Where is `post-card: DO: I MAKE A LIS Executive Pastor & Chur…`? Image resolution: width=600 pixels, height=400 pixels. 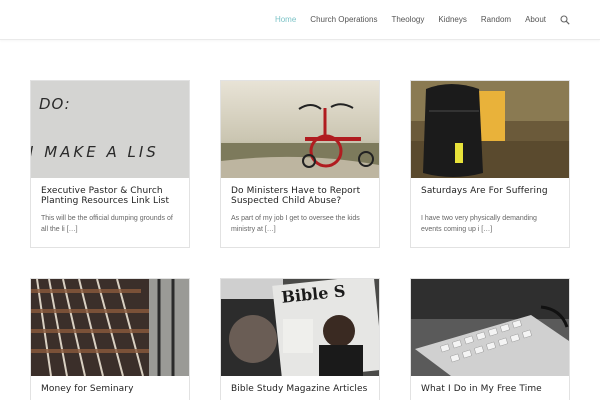
post-card: DO: I MAKE A LIS Executive Pastor & Chur… is located at coordinates (110, 164).